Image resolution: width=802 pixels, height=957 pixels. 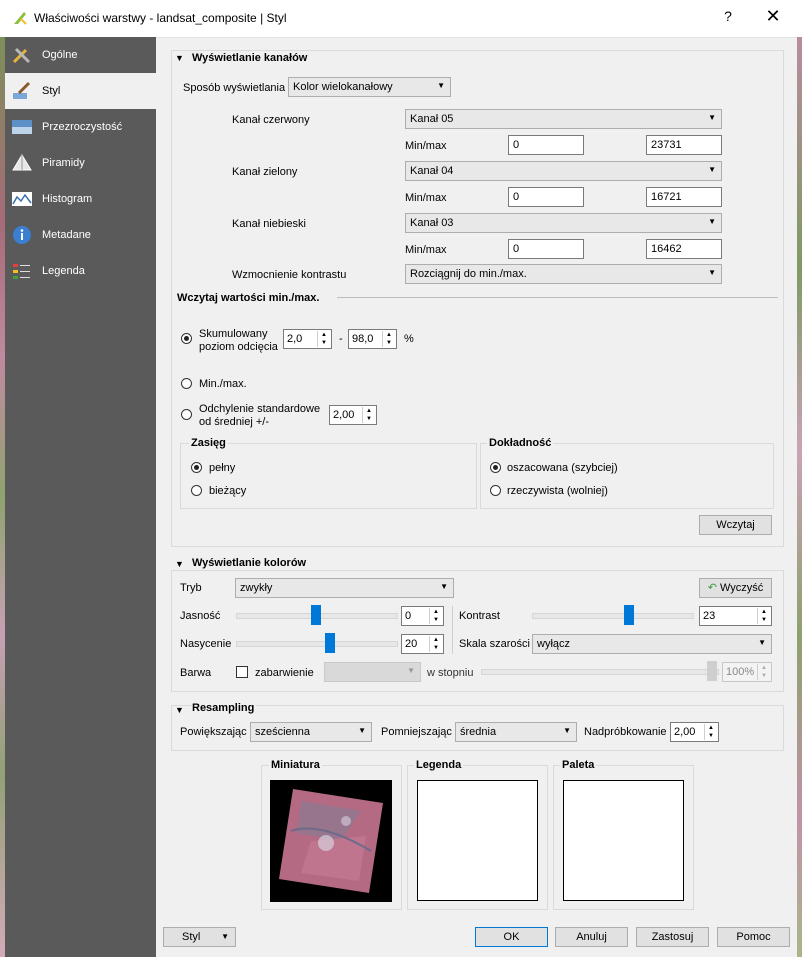 I want to click on render-type-value: Kolor wielokanałowy, so click(x=343, y=87).